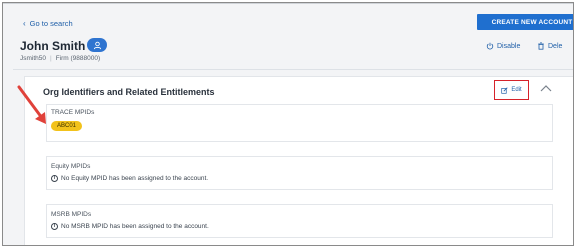 Image resolution: width=576 pixels, height=248 pixels. What do you see at coordinates (73, 112) in the screenshot?
I see `trace-mpids-label: TRACE MPIDs` at bounding box center [73, 112].